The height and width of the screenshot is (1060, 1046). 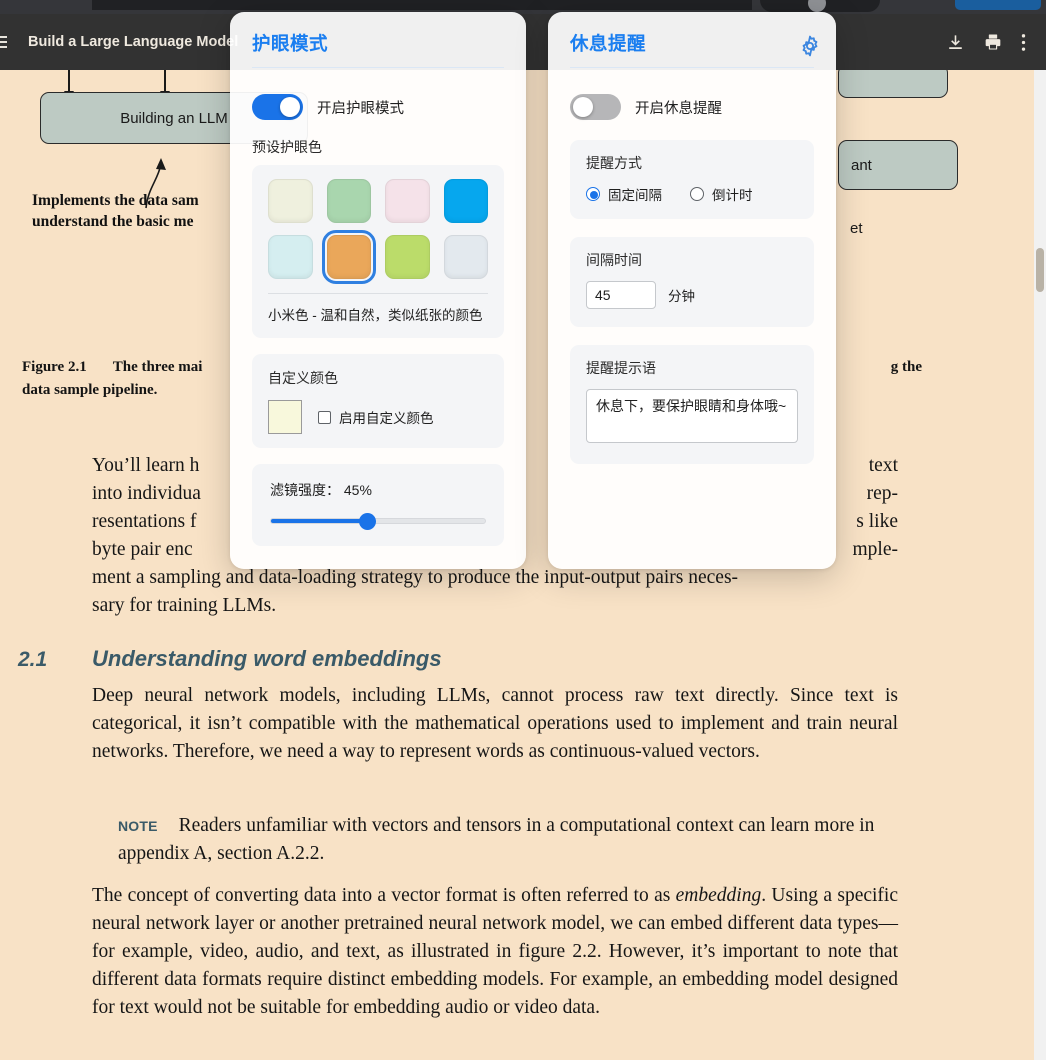 What do you see at coordinates (898, 165) in the screenshot?
I see `figure-box-partial-right: ant` at bounding box center [898, 165].